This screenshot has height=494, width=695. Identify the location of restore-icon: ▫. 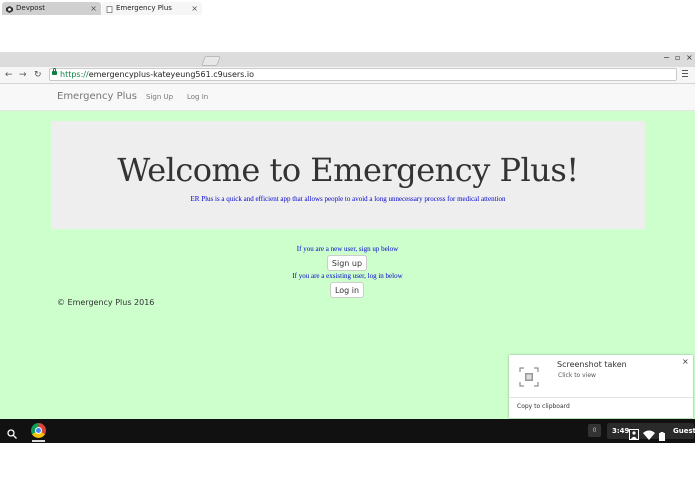
(677, 57).